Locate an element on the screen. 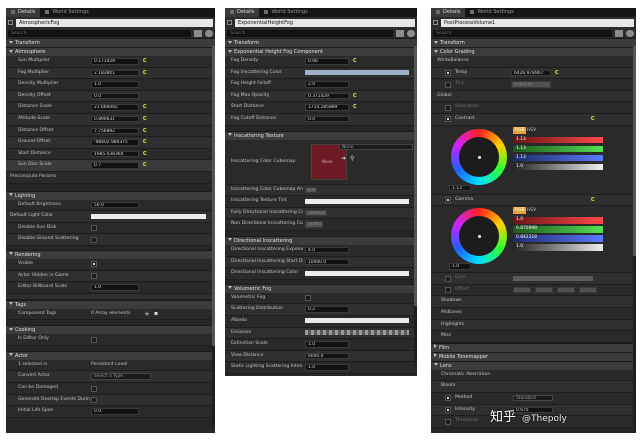  expand-more-row is located at coordinates (110, 296).